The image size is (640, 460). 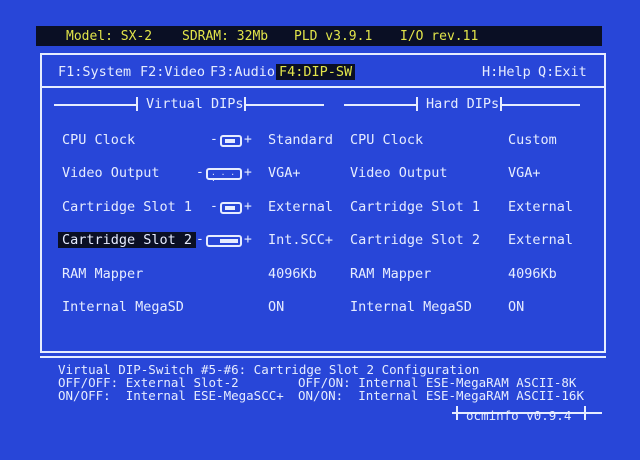 What do you see at coordinates (301, 140) in the screenshot?
I see `virtual-cpu-clock-value: Standard` at bounding box center [301, 140].